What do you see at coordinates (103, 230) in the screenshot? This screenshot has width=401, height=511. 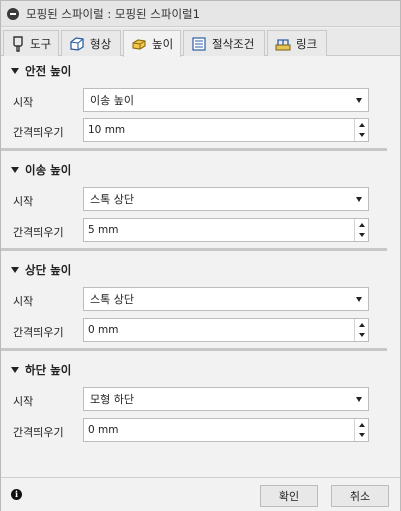 I see `input-value: 5 mm` at bounding box center [103, 230].